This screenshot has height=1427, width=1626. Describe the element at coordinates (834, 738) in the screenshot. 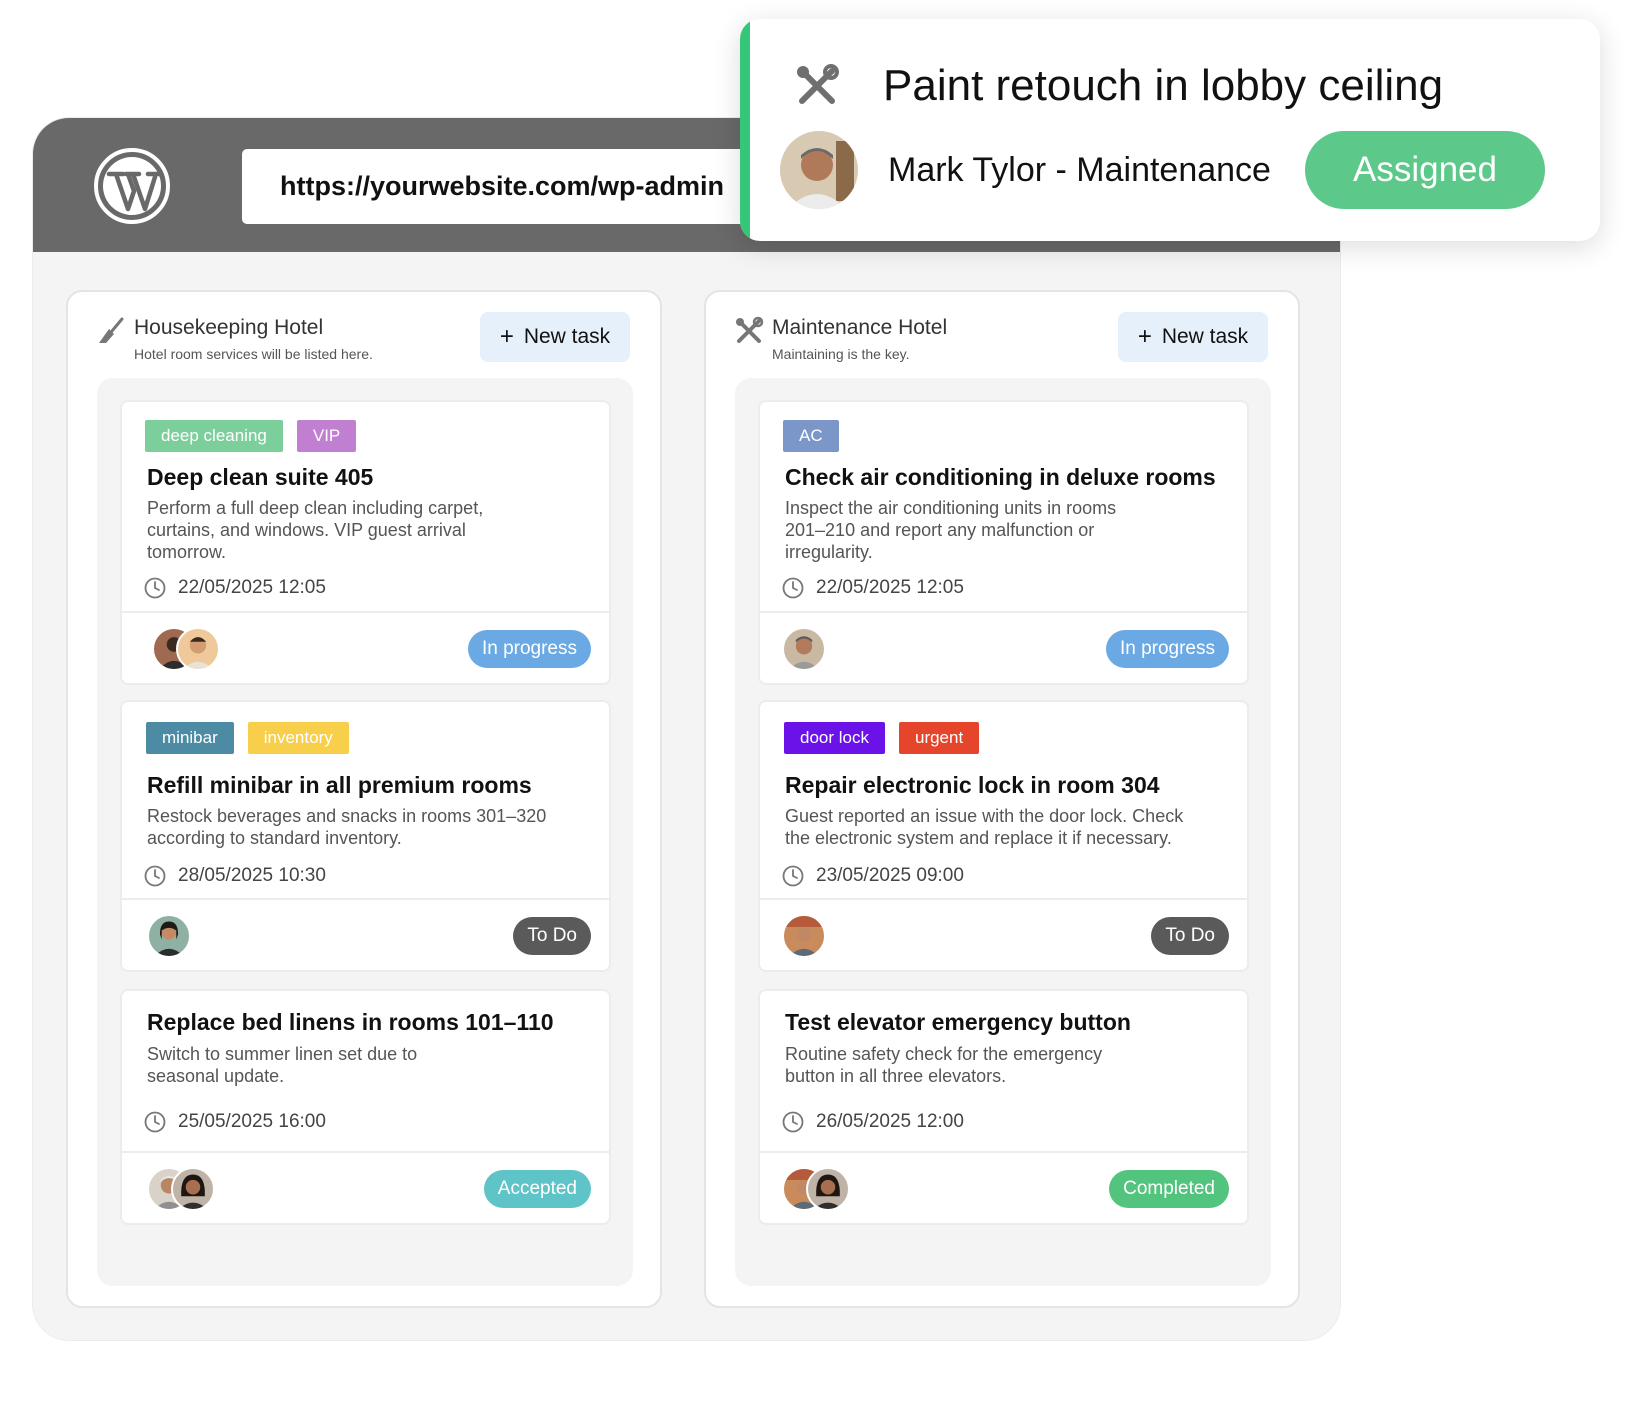

I see `tag-door-lock: door lock` at that location.